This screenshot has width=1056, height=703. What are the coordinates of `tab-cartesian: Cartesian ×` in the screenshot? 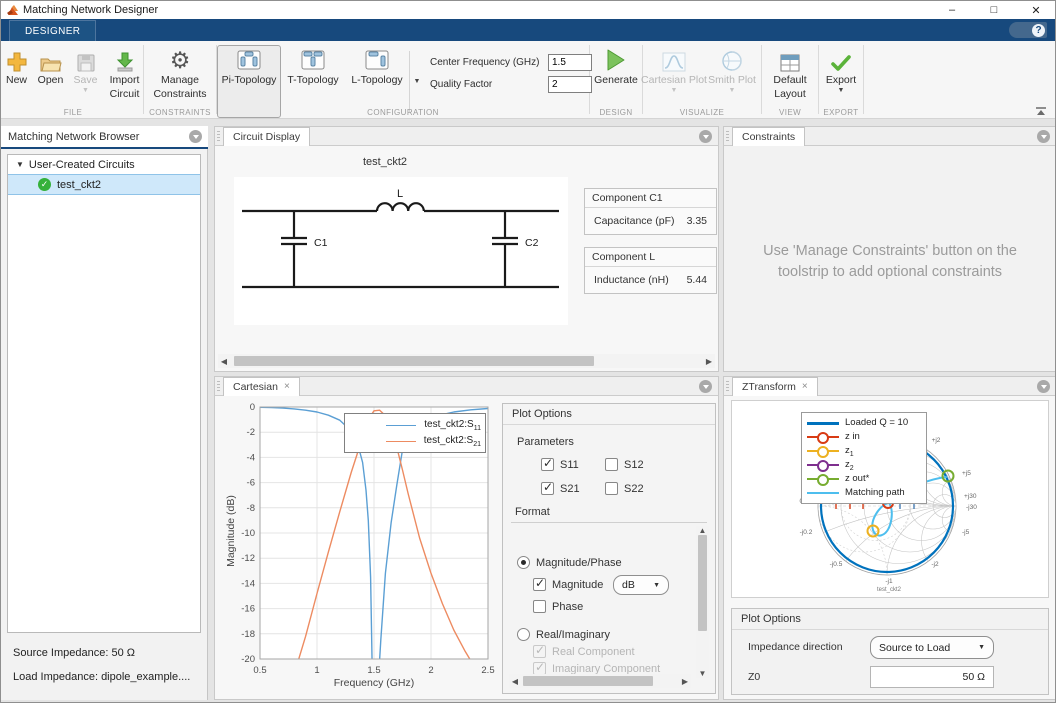 It's located at (261, 386).